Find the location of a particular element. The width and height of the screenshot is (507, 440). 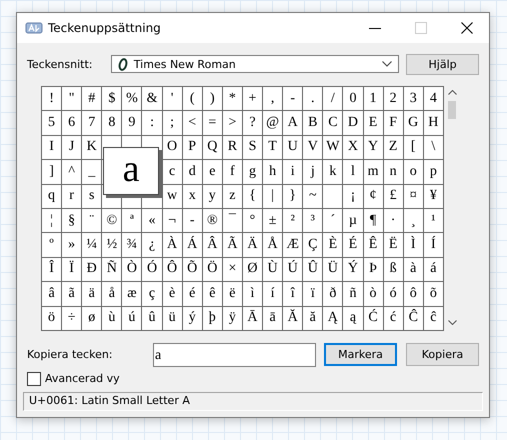

character-cell: ¦ is located at coordinates (52, 221).